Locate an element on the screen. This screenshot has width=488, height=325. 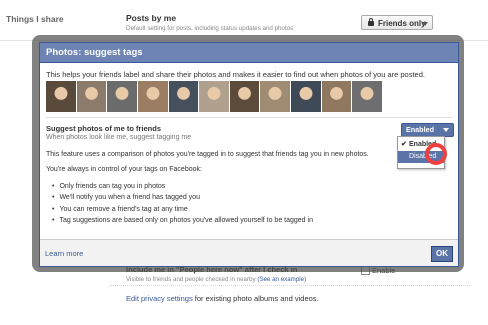
suggest-setting-select: Enabled is located at coordinates (427, 130).